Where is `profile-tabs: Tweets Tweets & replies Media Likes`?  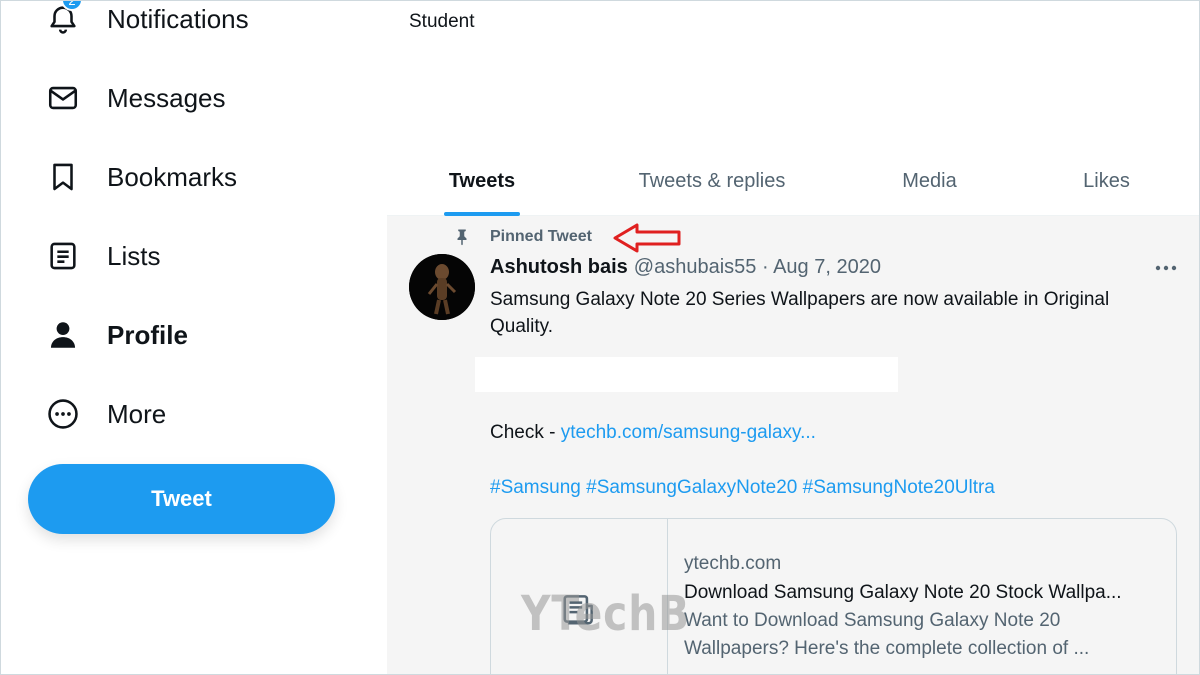
profile-tabs: Tweets Tweets & replies Media Likes is located at coordinates (793, 181).